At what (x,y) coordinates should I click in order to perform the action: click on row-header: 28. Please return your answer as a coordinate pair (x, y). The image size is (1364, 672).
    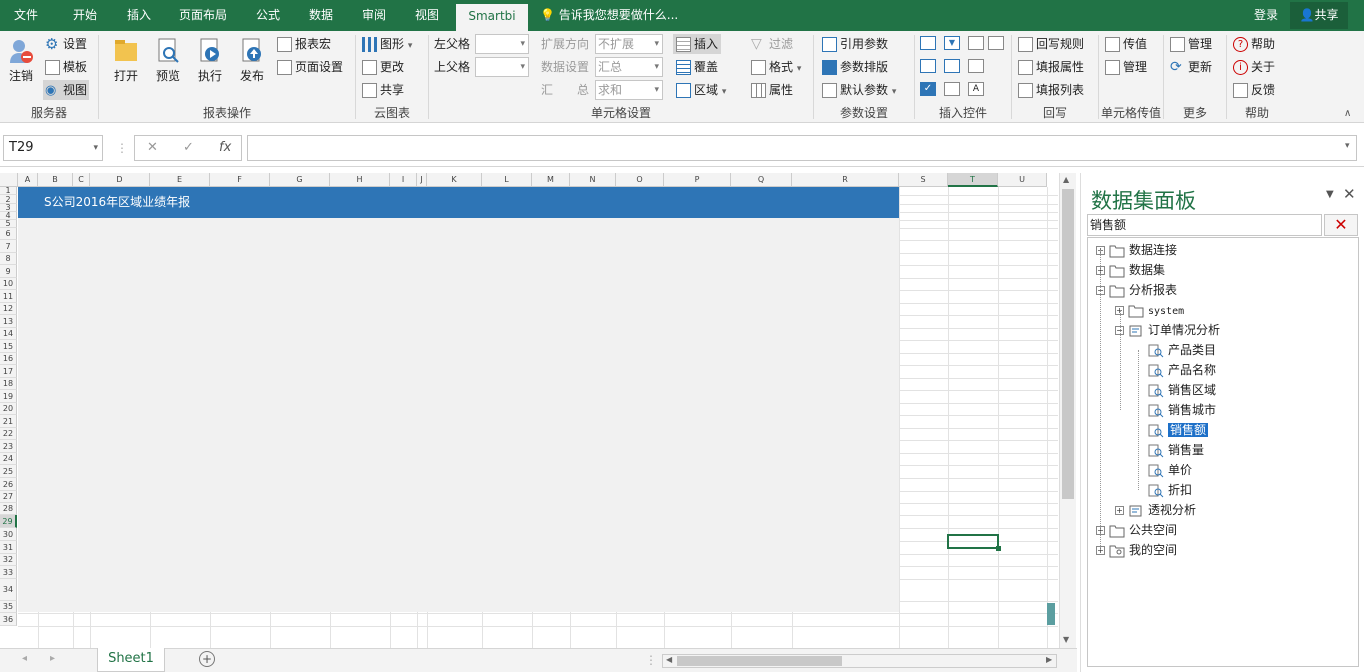
    Looking at the image, I should click on (8, 509).